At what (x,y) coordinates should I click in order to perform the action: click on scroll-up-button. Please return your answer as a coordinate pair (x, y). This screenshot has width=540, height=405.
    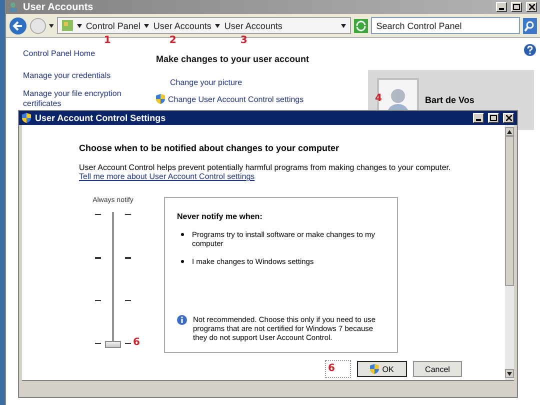
    Looking at the image, I should click on (509, 131).